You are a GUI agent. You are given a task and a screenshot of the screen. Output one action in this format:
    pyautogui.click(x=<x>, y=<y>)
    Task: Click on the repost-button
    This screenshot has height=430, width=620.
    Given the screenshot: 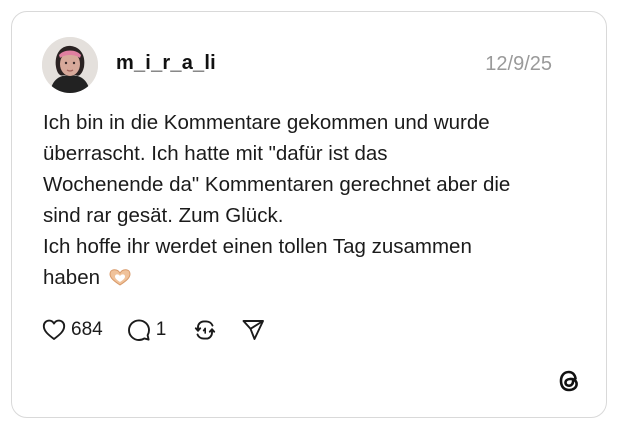 What is the action you would take?
    pyautogui.click(x=205, y=330)
    